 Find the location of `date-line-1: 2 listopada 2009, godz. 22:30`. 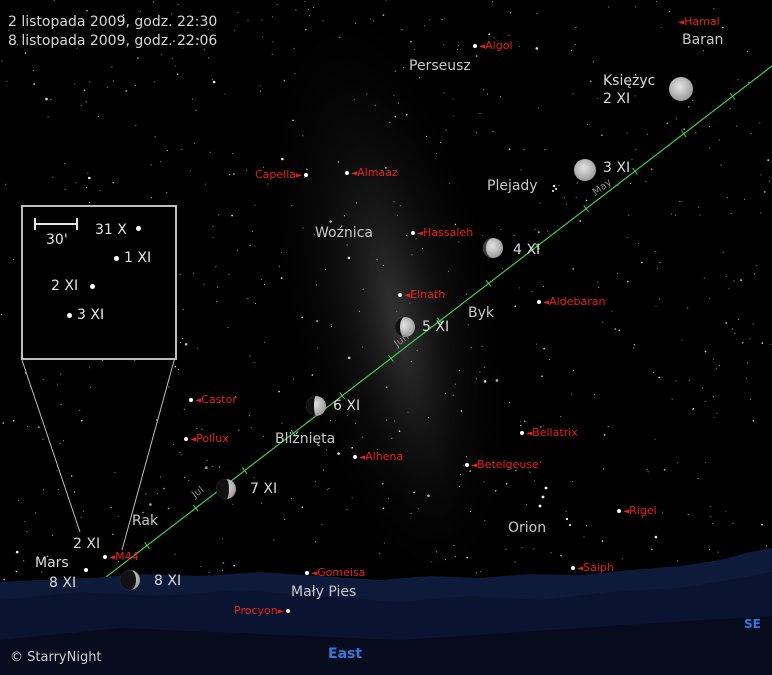

date-line-1: 2 listopada 2009, godz. 22:30 is located at coordinates (113, 22).